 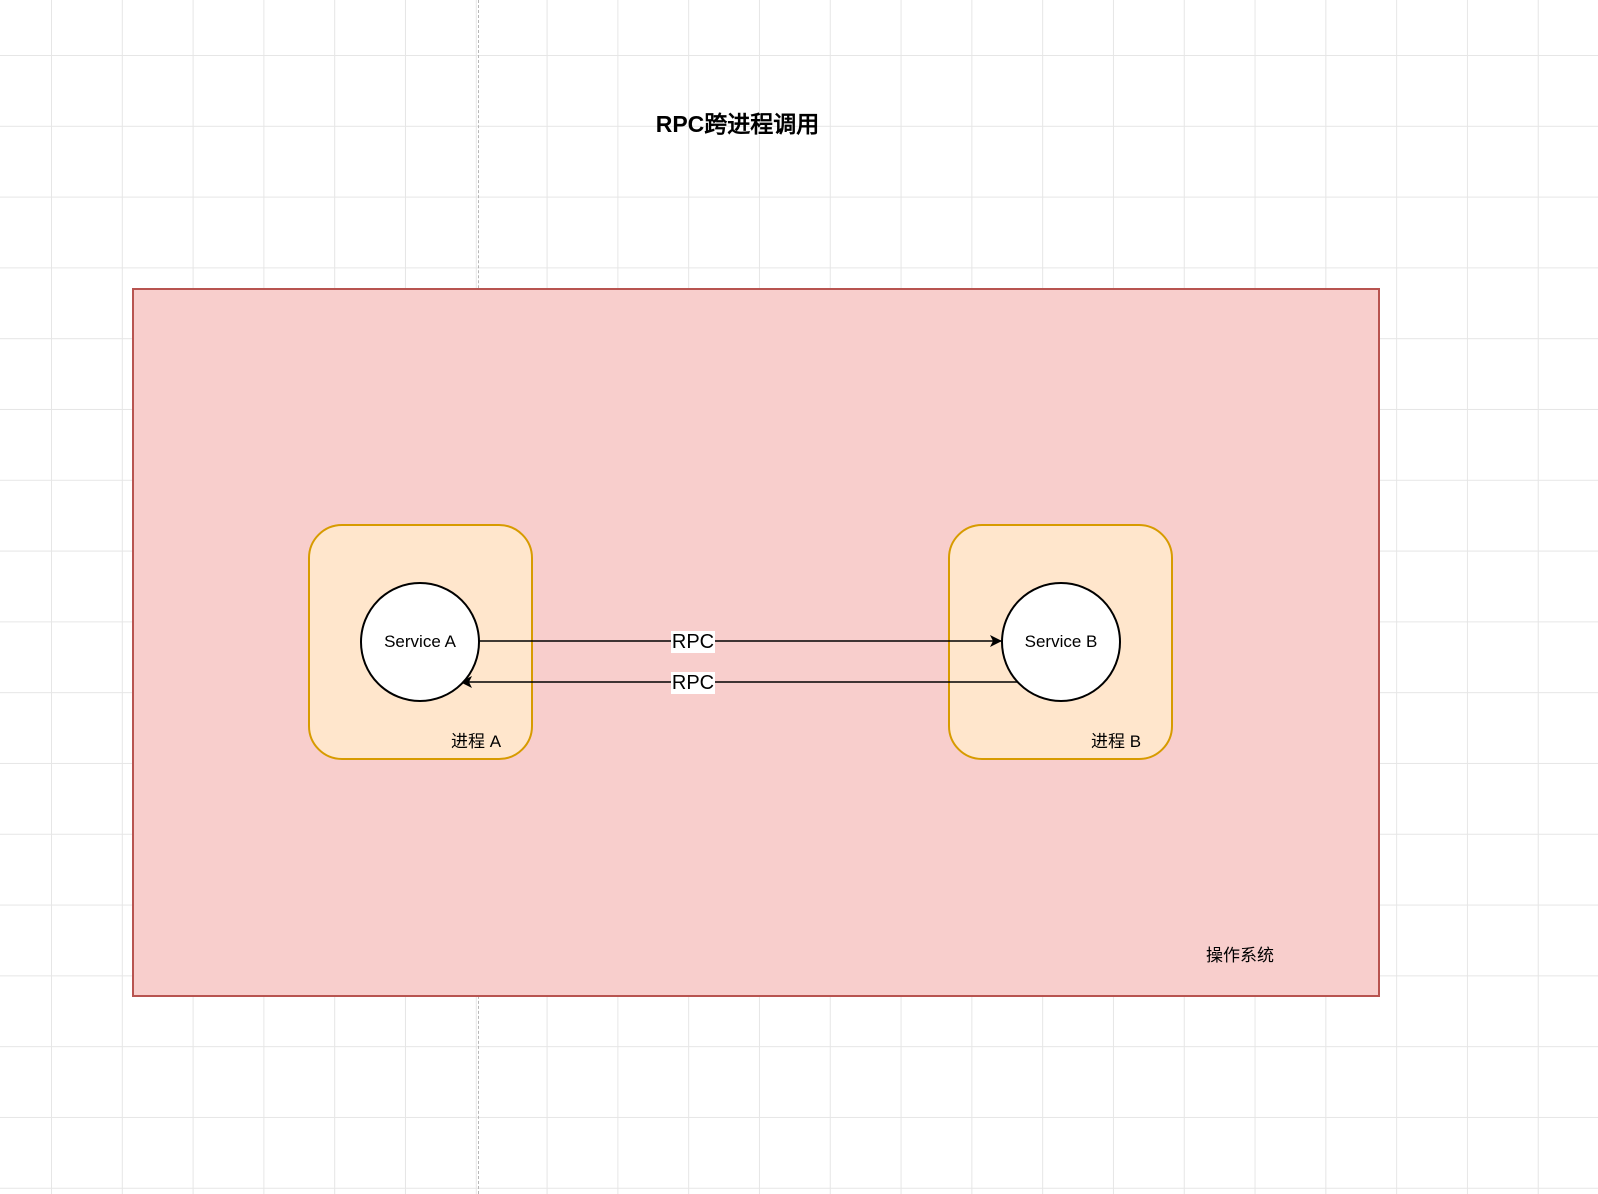 I want to click on rpc-edge-a-to-b-text: RPC, so click(x=693, y=642).